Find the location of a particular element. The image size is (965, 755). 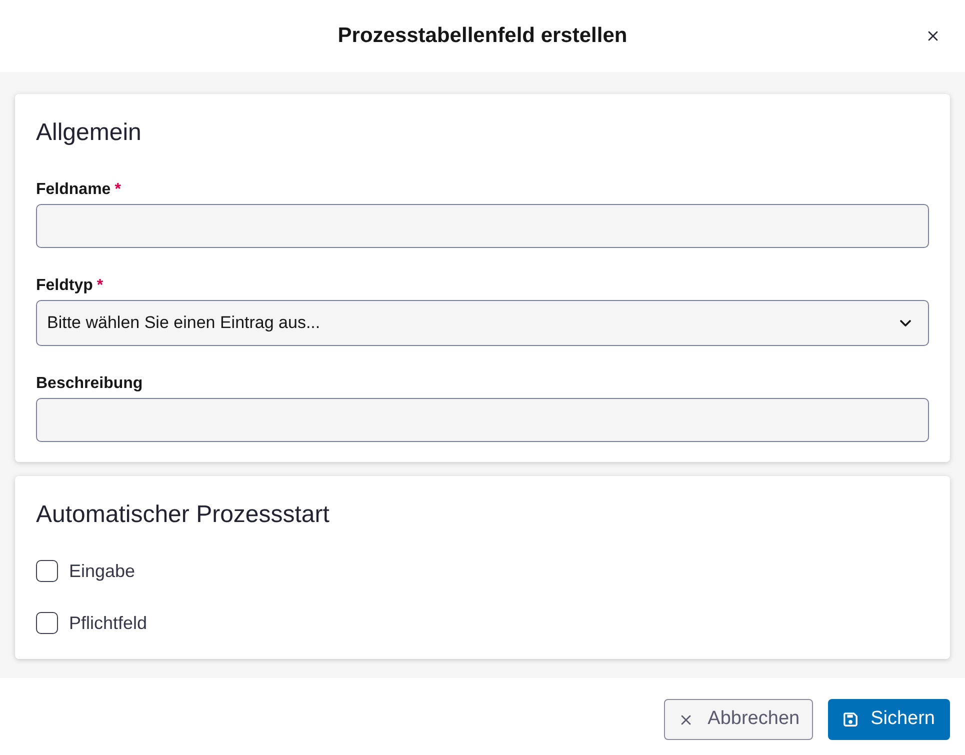

section-heading: Allgemein is located at coordinates (89, 133).